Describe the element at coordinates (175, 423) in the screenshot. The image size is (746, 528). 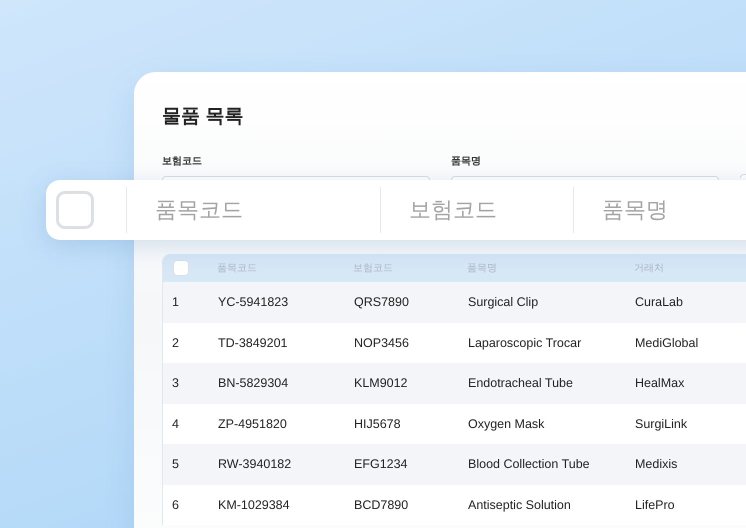
I see `row-number: 4` at that location.